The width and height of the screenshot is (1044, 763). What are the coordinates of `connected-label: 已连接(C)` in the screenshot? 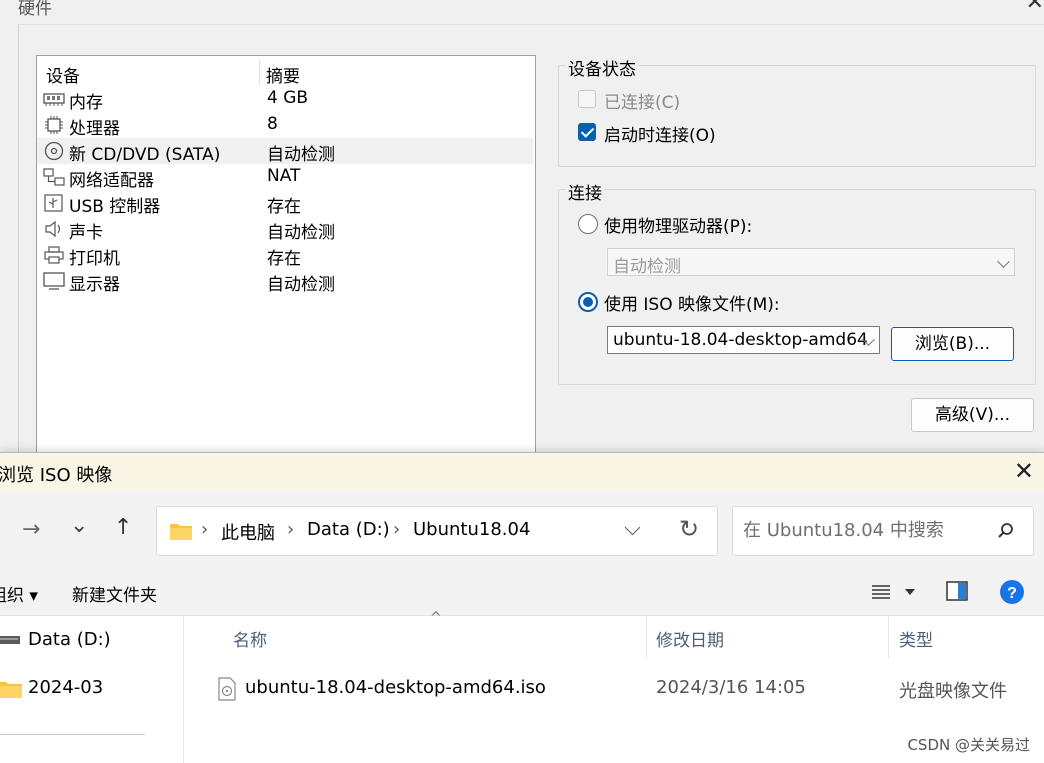 It's located at (642, 103).